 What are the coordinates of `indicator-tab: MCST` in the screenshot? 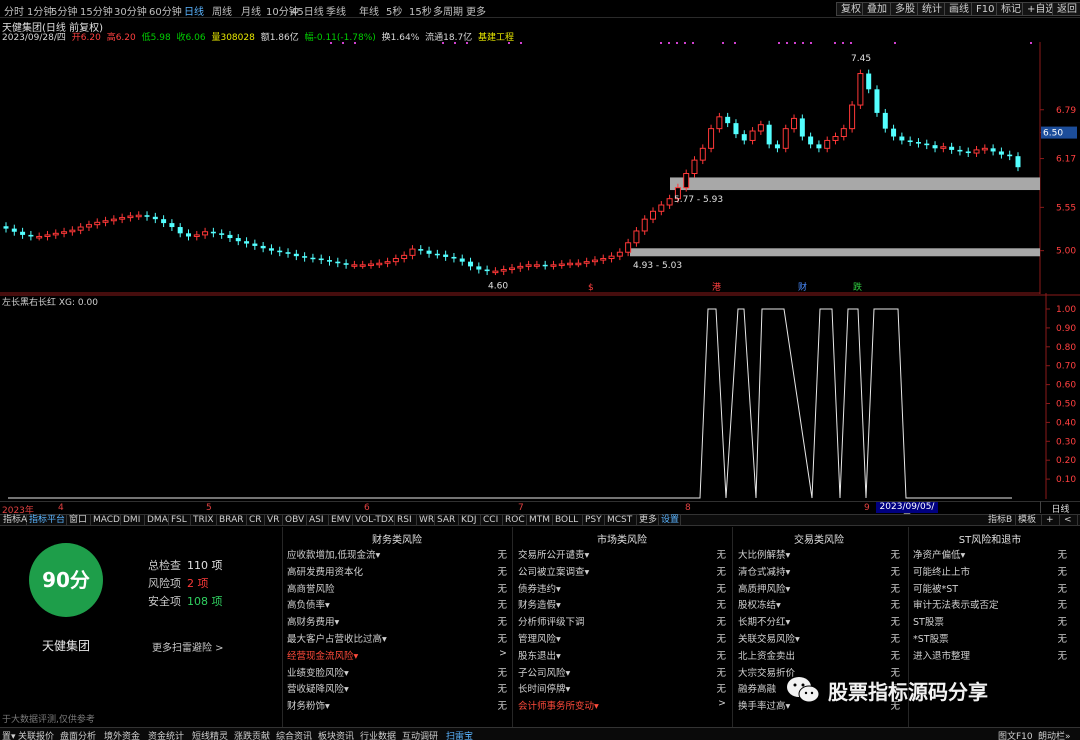 It's located at (621, 520).